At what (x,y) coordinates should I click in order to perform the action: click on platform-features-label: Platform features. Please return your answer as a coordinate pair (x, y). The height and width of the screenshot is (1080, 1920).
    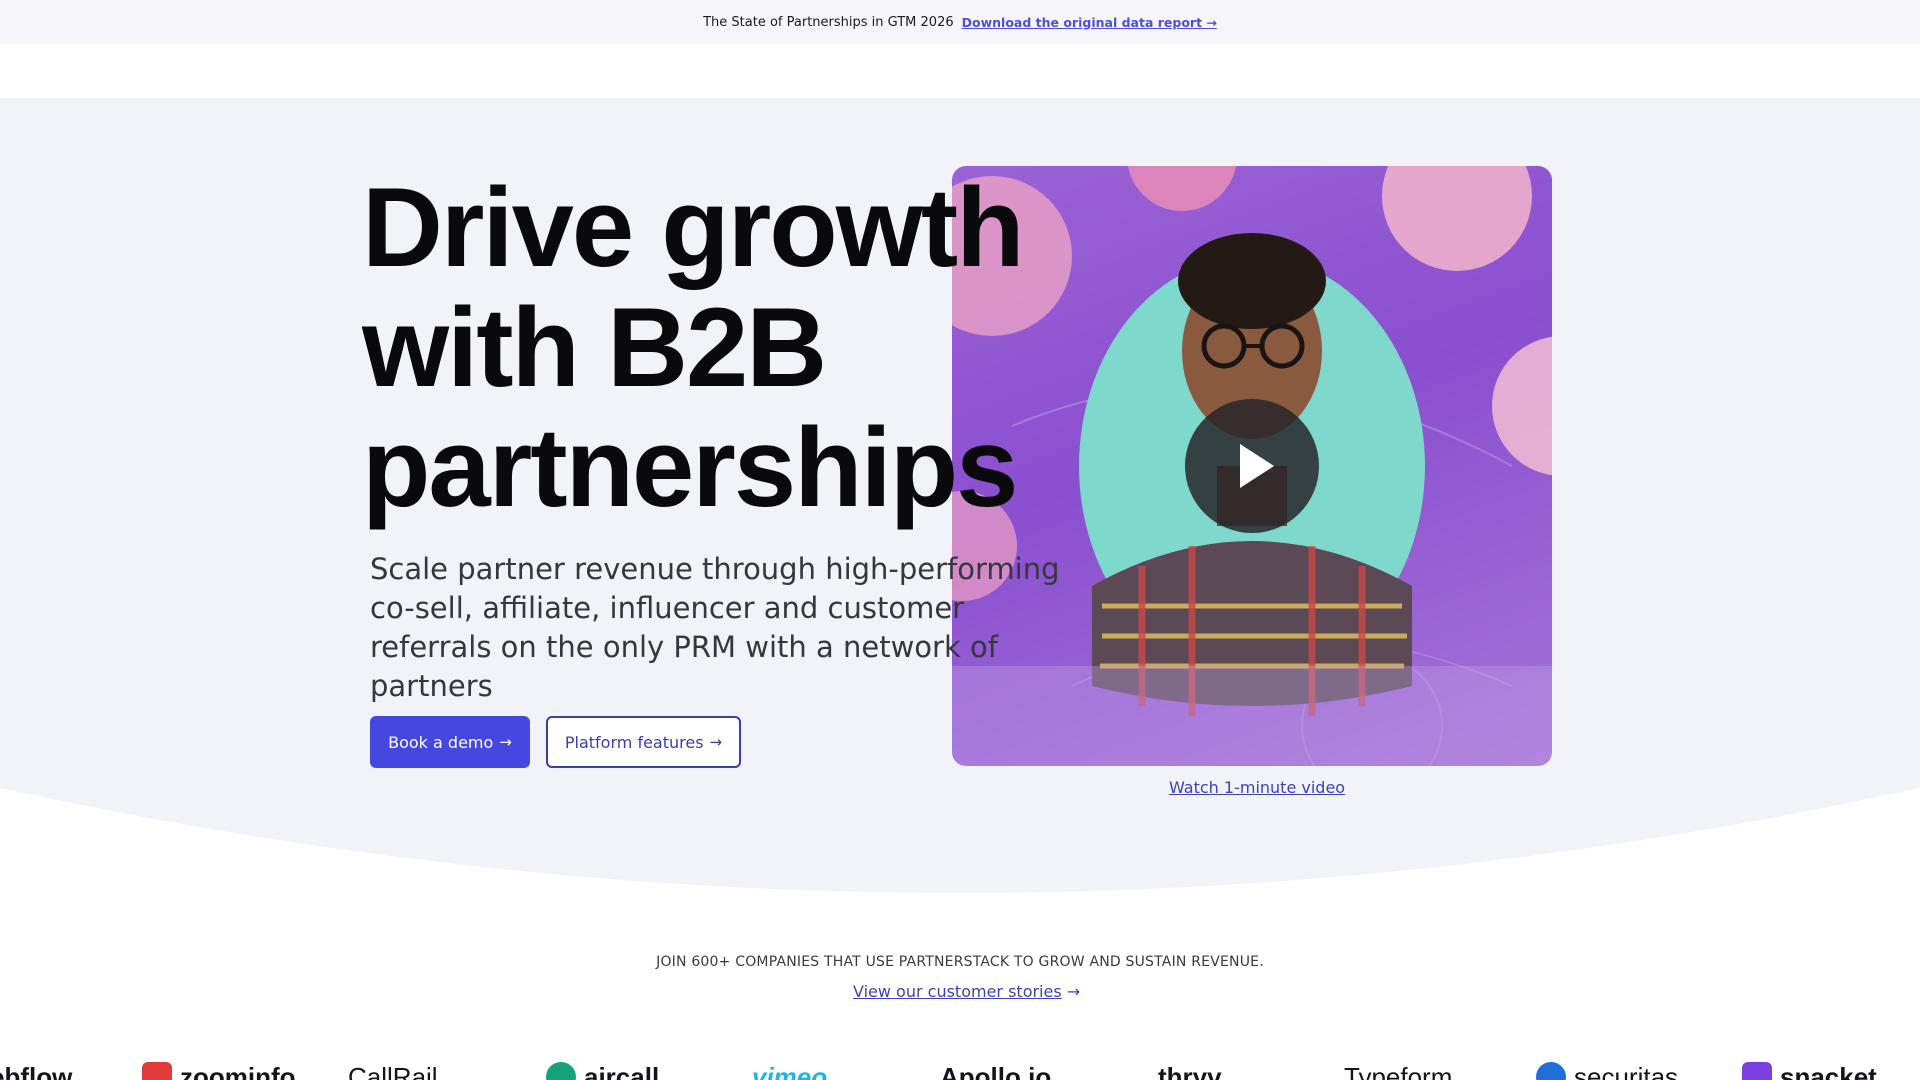
    Looking at the image, I should click on (634, 742).